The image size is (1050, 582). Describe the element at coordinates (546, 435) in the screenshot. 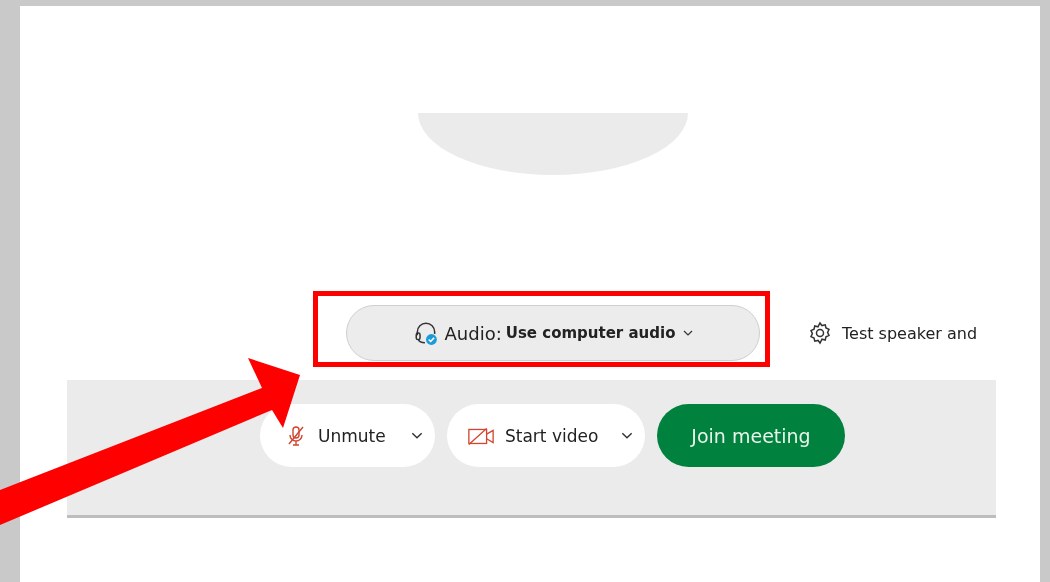

I see `start-video-button: Start video` at that location.